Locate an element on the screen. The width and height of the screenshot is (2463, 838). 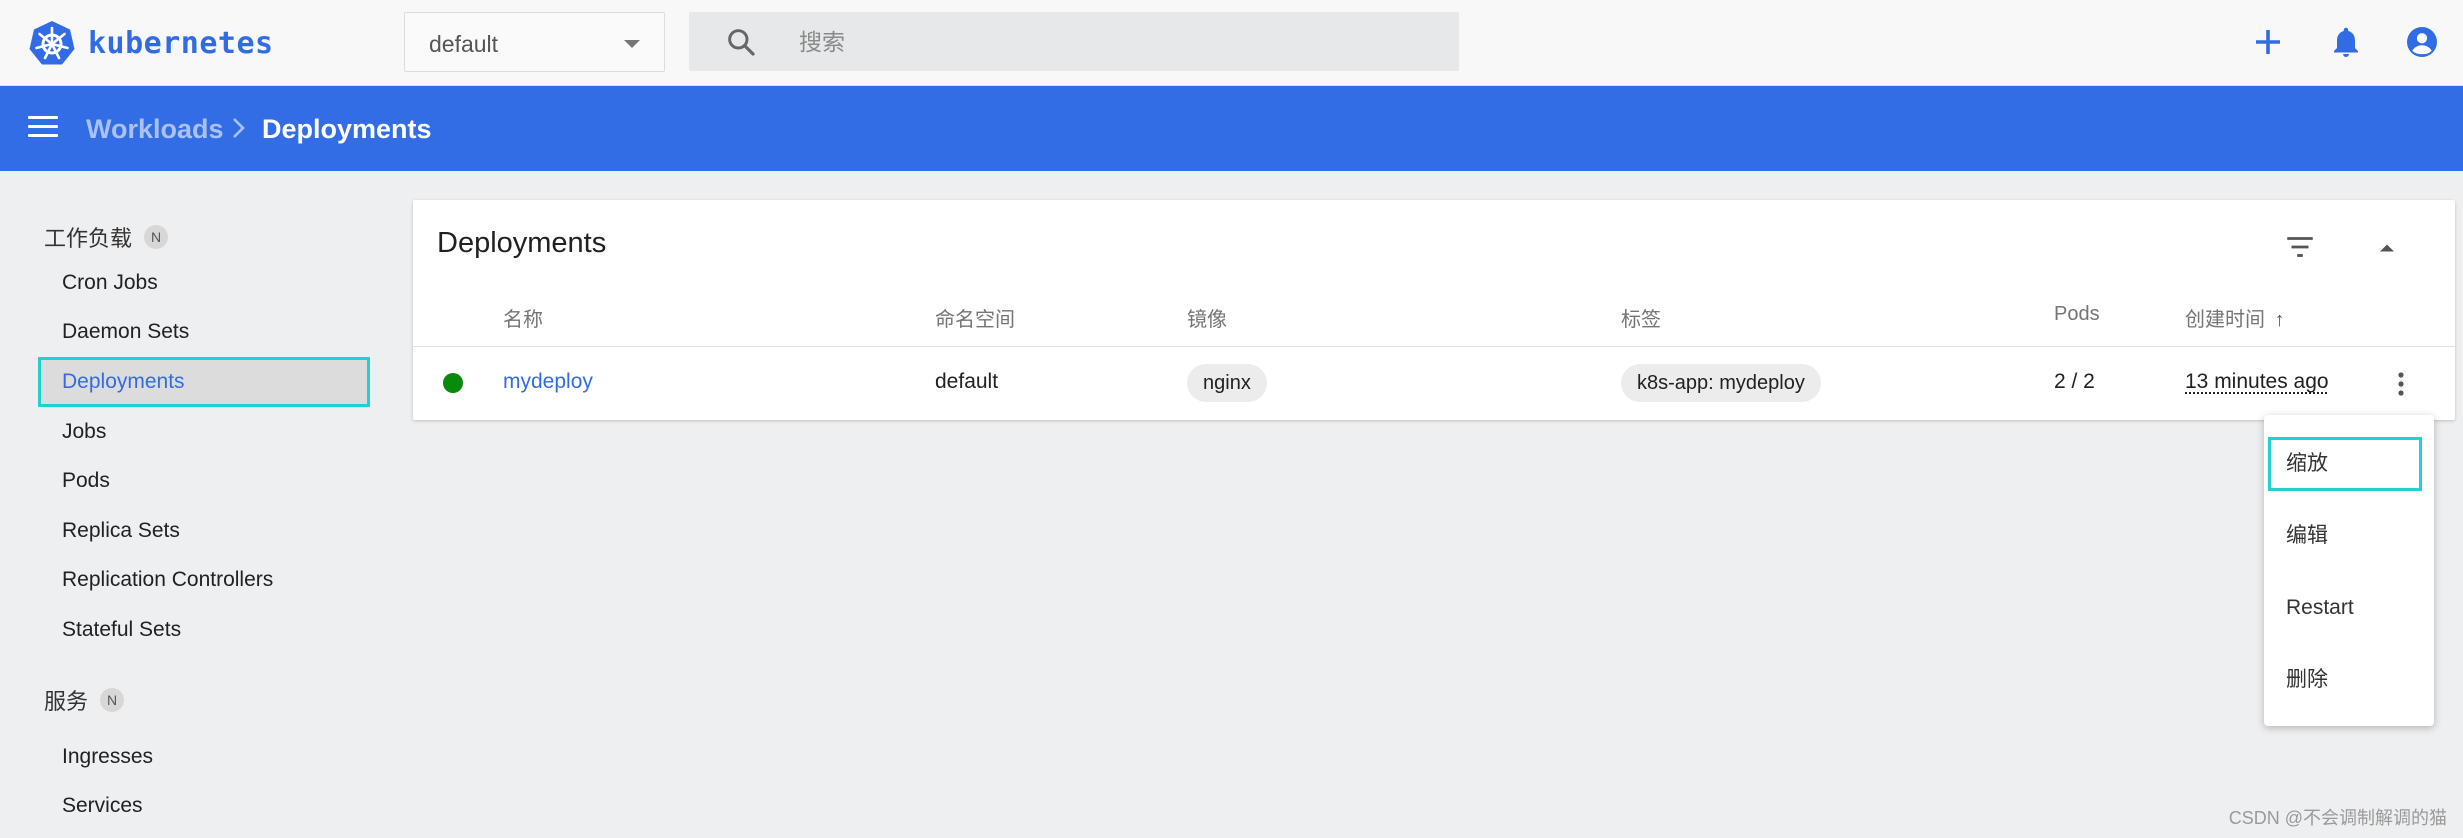
bell-icon is located at coordinates (2346, 42).